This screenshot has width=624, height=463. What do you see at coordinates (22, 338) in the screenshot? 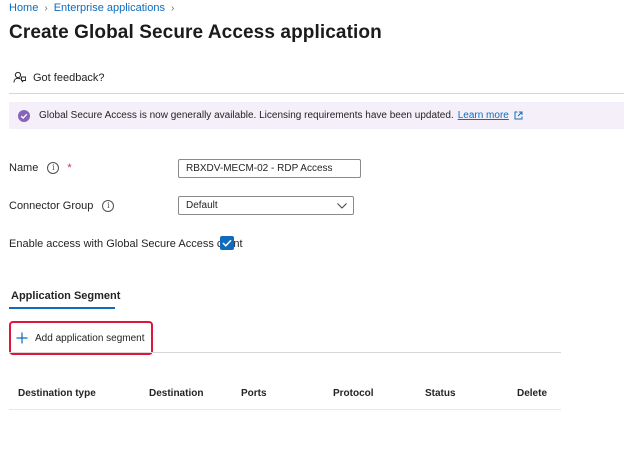
I see `plus-icon` at bounding box center [22, 338].